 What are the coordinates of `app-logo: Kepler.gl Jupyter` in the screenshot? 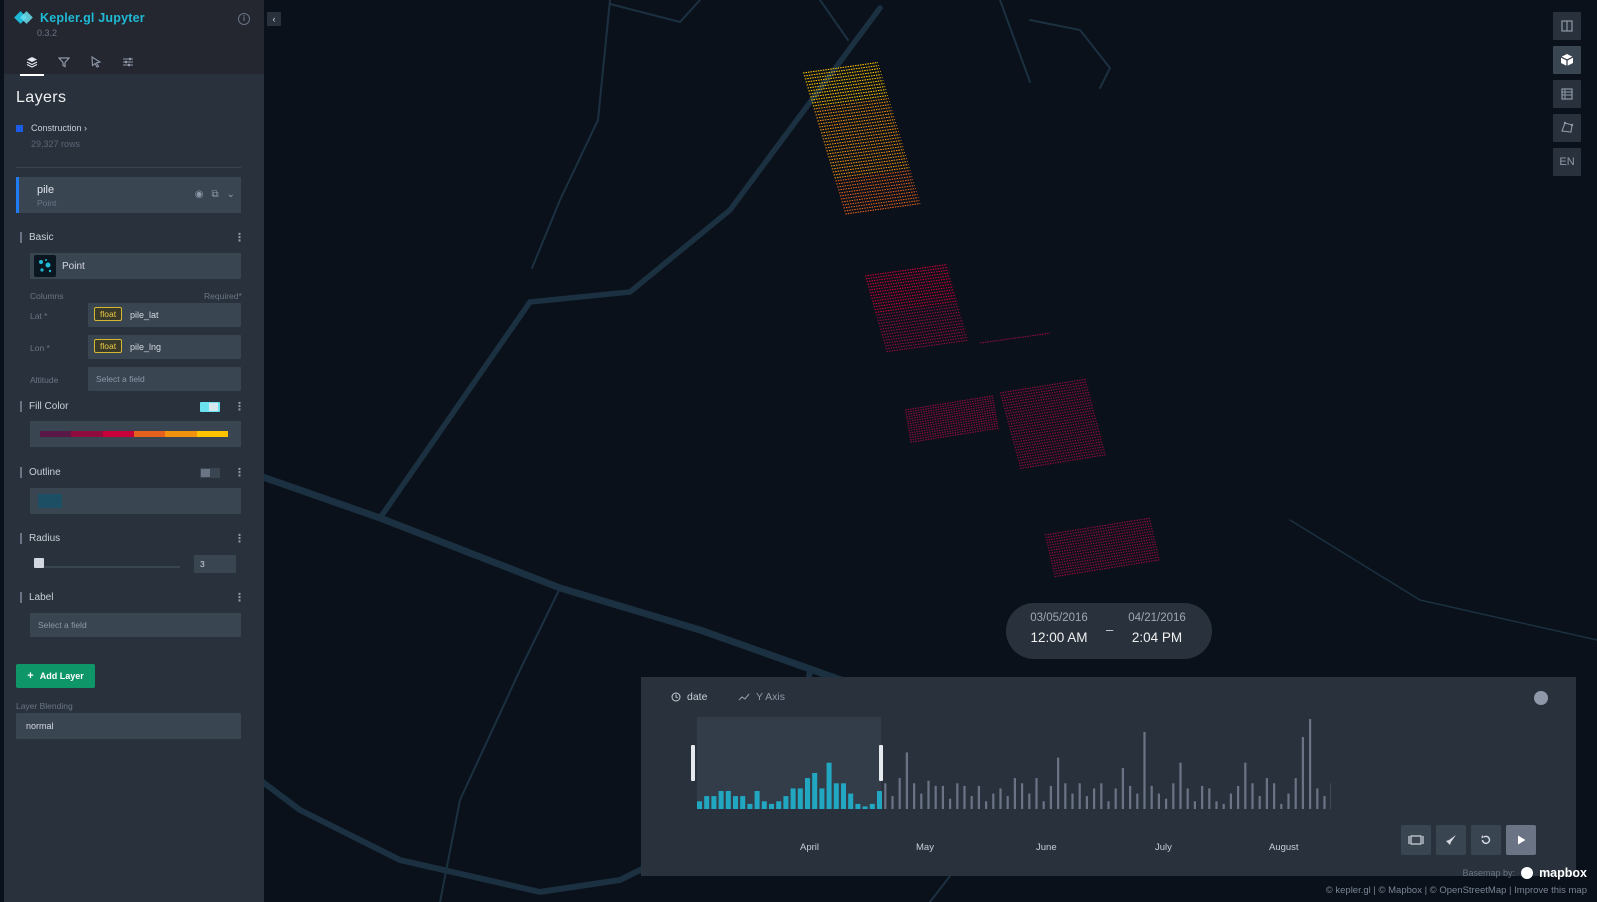 It's located at (79, 18).